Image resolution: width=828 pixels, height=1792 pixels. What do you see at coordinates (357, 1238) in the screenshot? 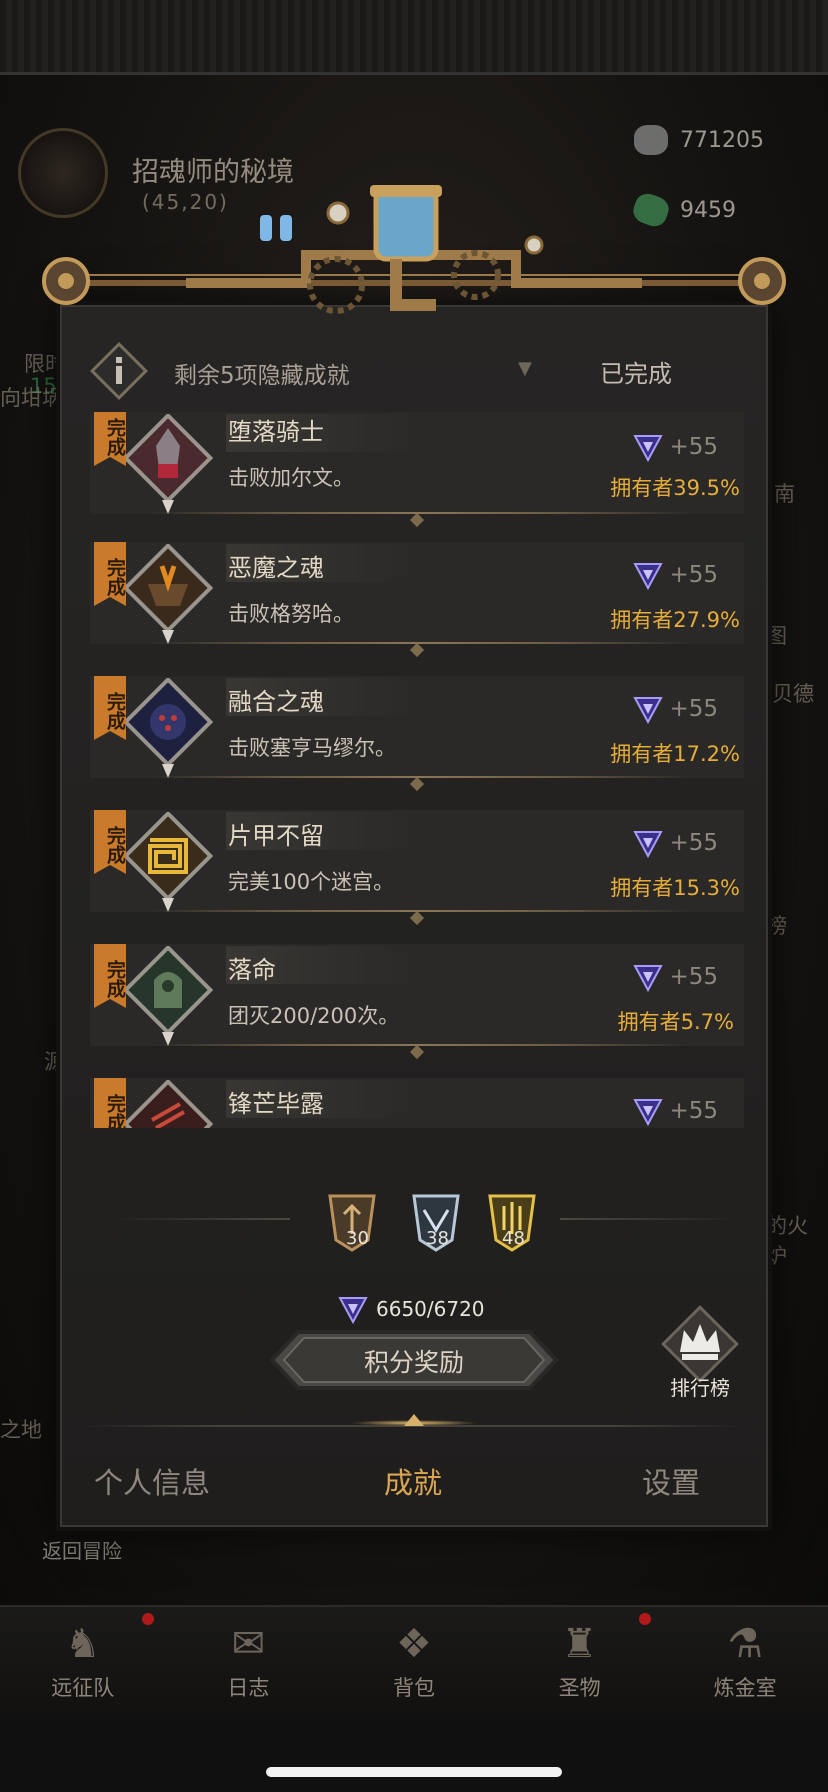
I see `bronze-tier-count: 30` at bounding box center [357, 1238].